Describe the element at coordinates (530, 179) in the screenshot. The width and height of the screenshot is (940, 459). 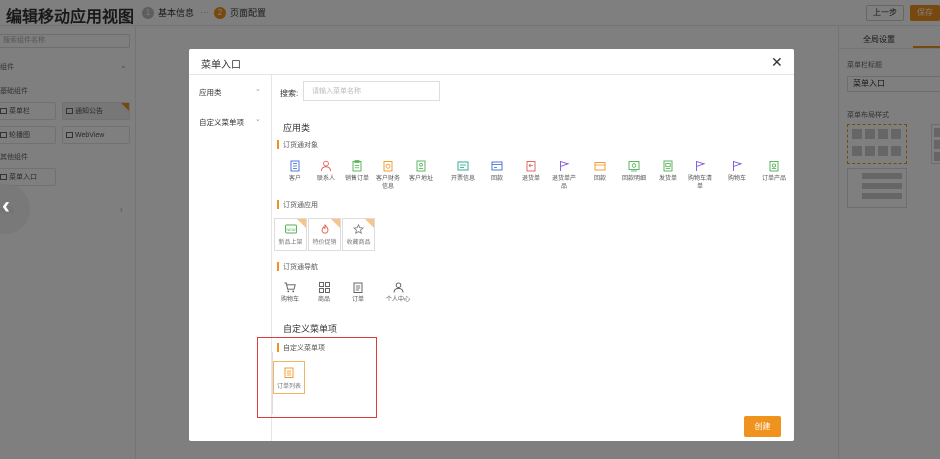
I see `object-item-label: 退货单` at that location.